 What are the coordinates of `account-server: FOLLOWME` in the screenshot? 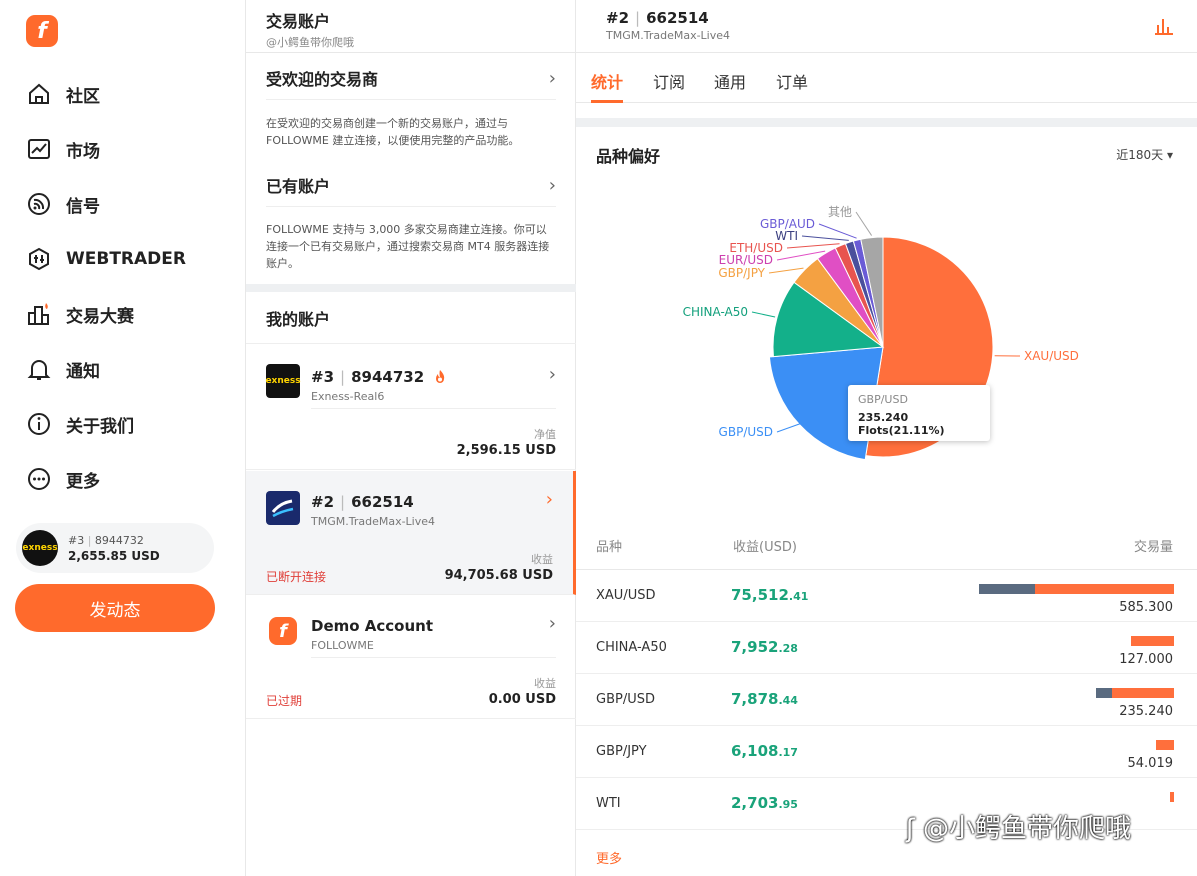 It's located at (342, 645).